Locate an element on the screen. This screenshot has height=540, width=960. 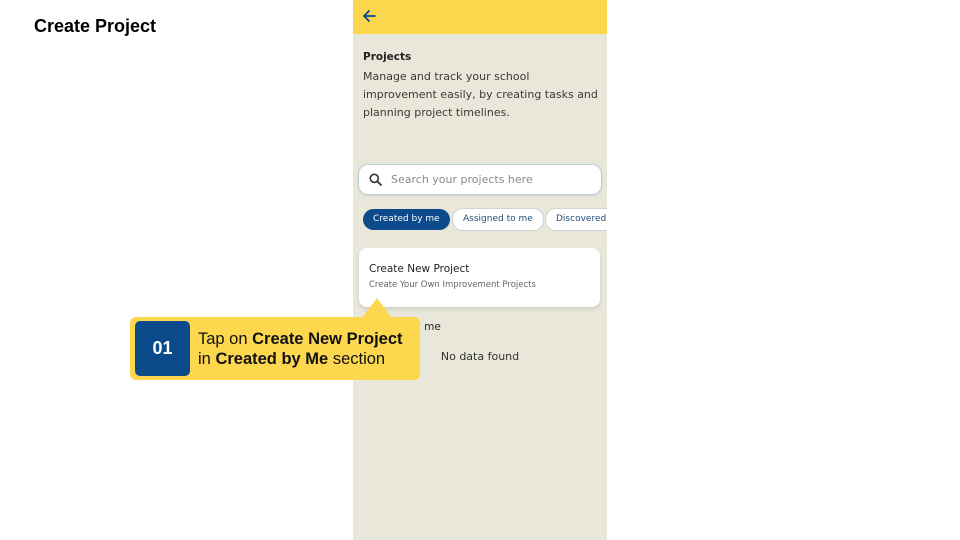
app-top-bar is located at coordinates (480, 17).